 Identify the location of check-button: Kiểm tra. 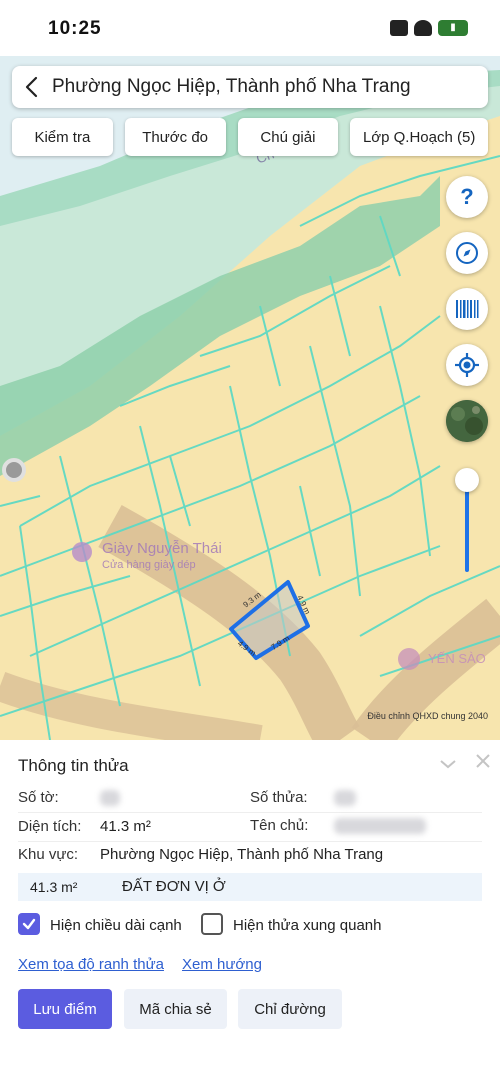
(62, 137).